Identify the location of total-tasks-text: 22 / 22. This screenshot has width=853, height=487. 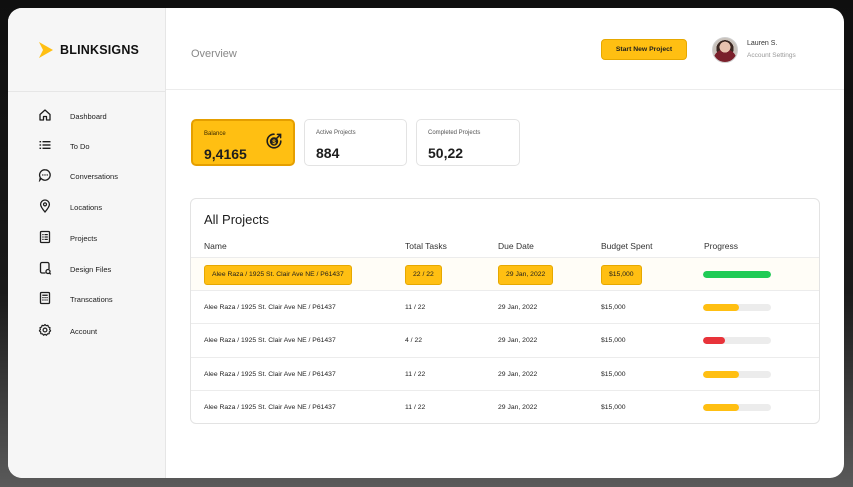
(423, 274).